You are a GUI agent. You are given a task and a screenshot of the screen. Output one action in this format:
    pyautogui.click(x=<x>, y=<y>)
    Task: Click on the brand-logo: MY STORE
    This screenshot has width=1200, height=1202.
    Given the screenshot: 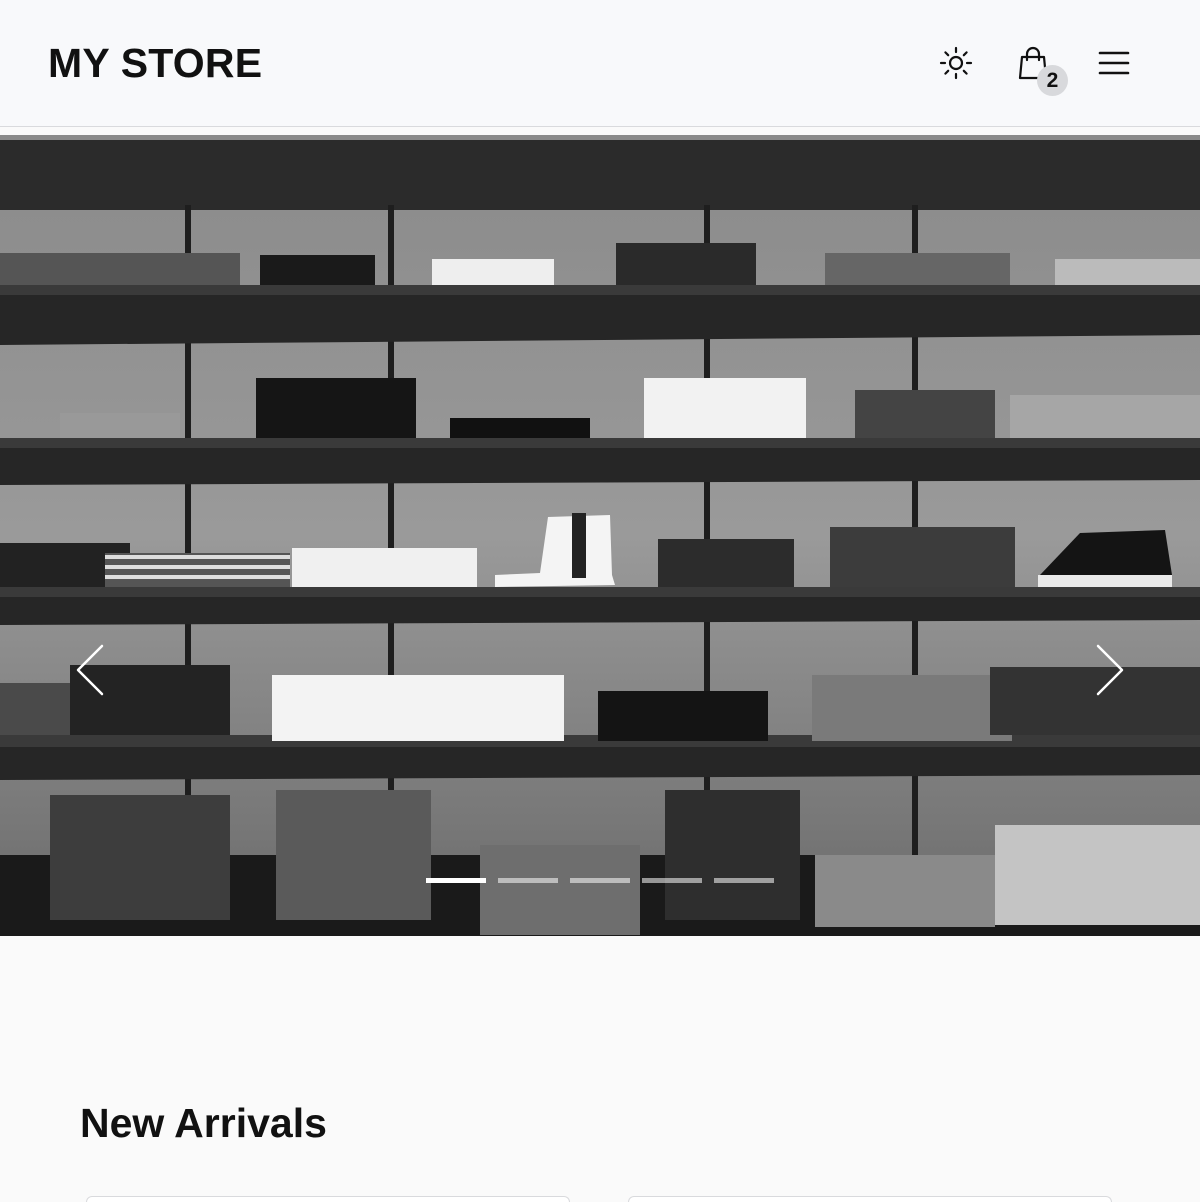 What is the action you would take?
    pyautogui.click(x=155, y=63)
    